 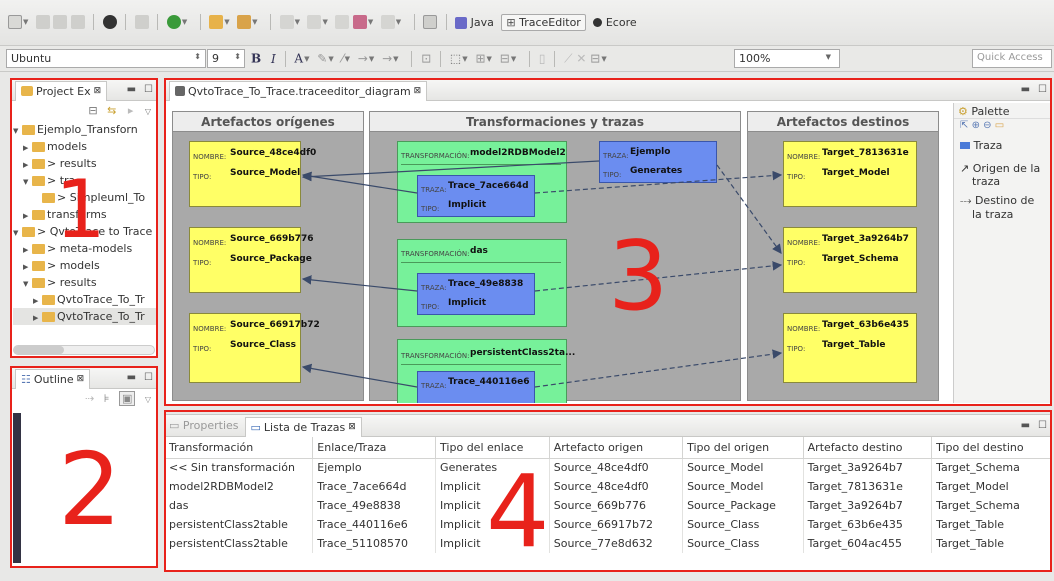 What do you see at coordinates (511, 22) in the screenshot?
I see `grid-icon: ⊞` at bounding box center [511, 22].